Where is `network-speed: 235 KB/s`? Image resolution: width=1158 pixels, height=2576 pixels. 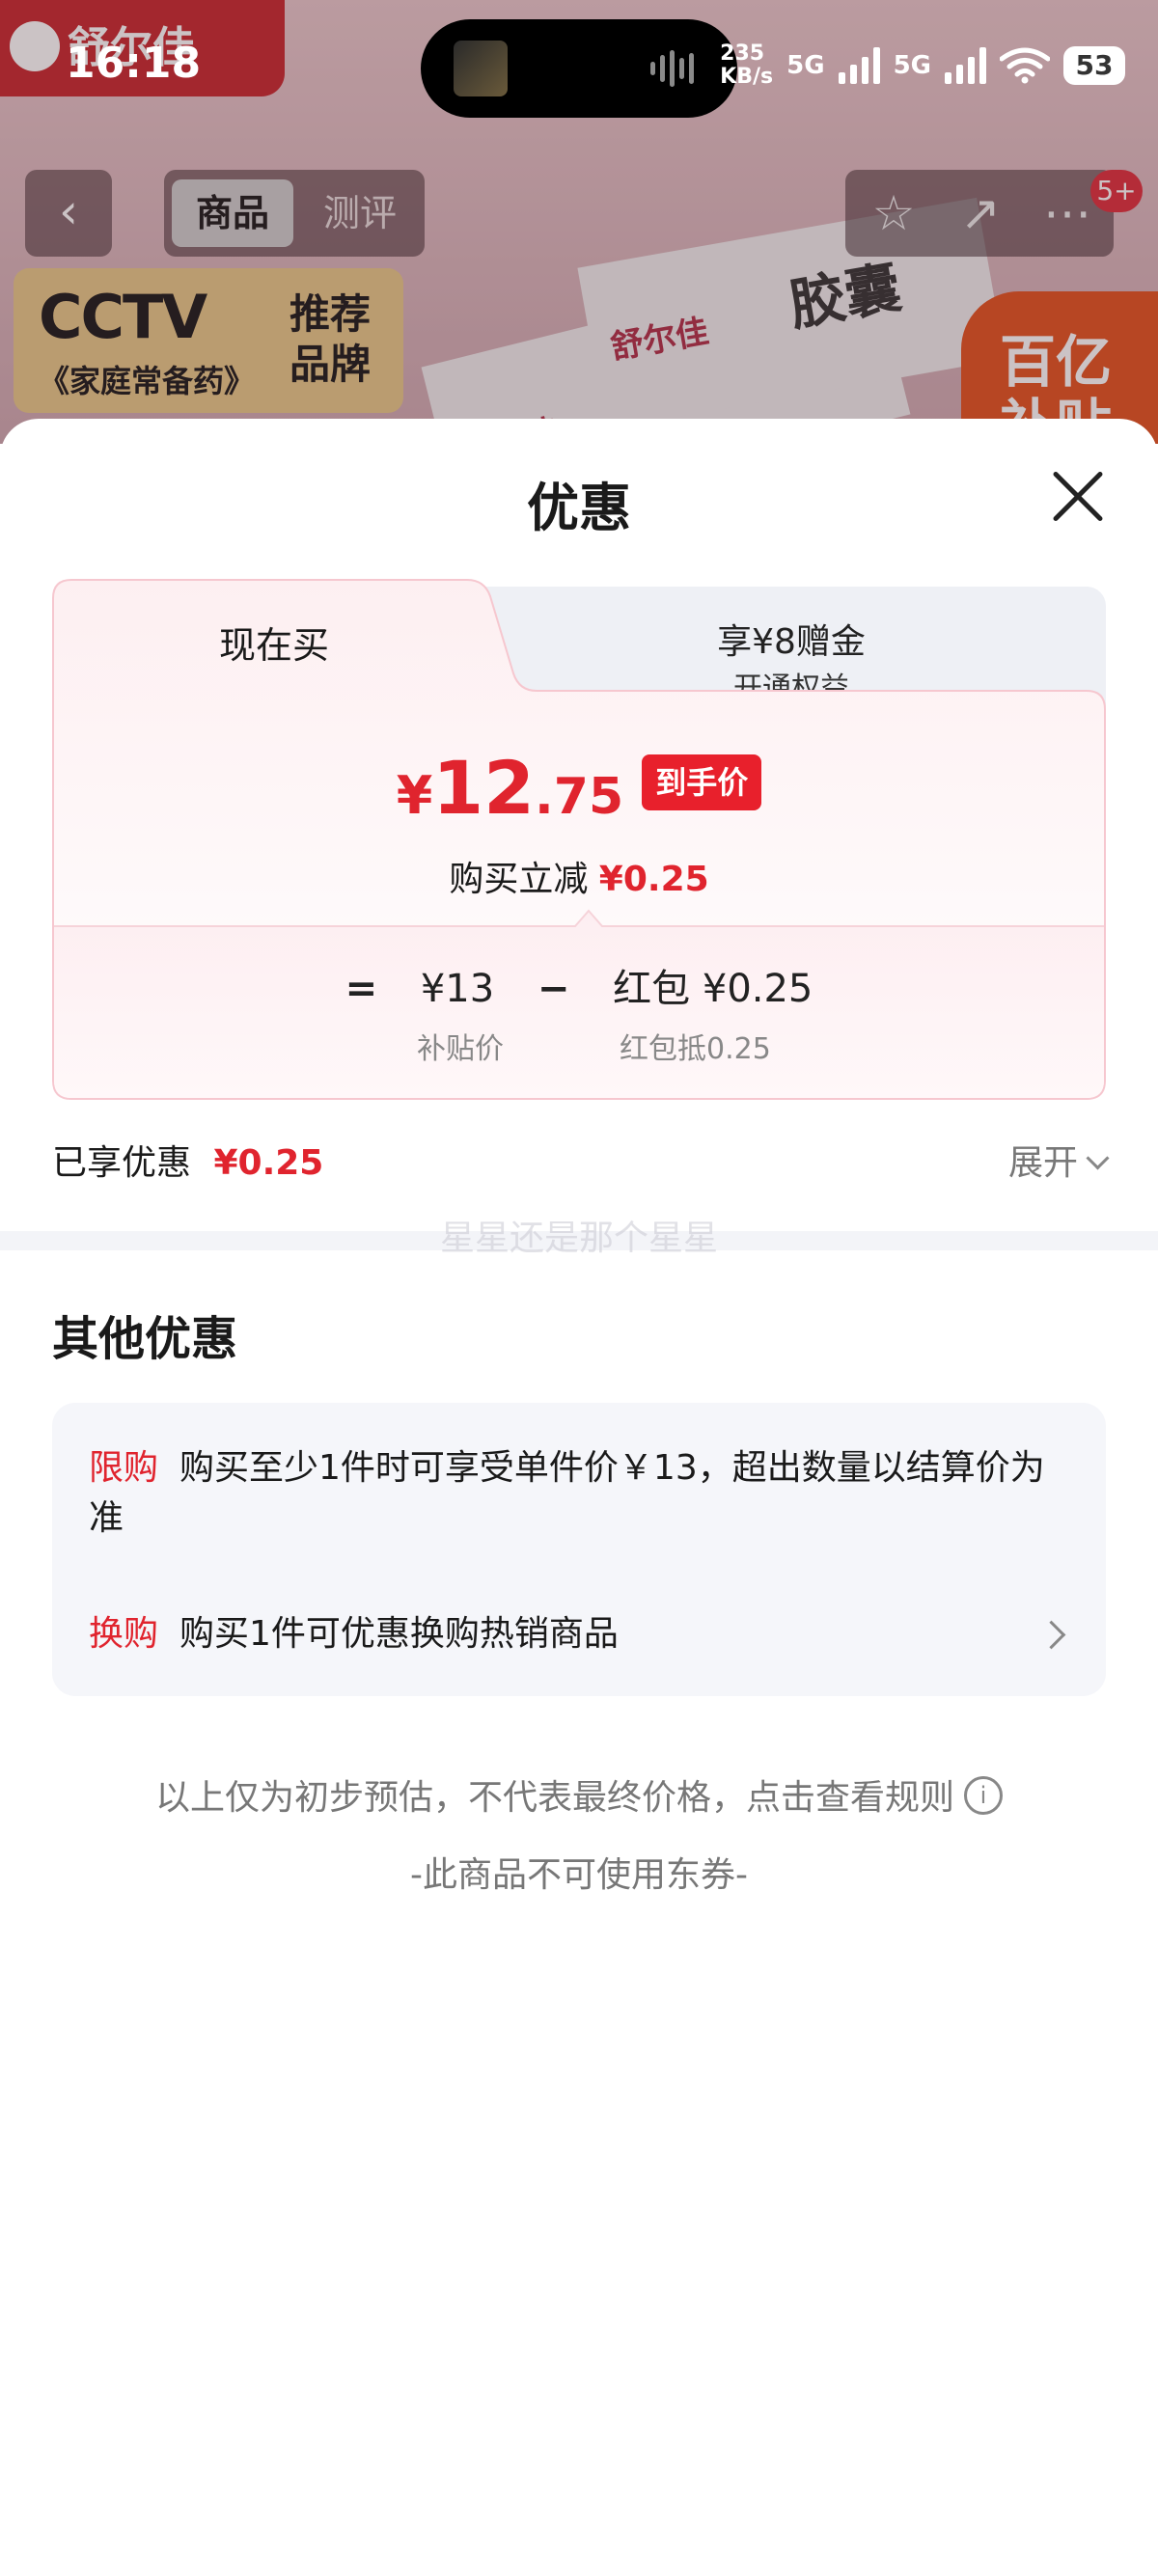 network-speed: 235 KB/s is located at coordinates (746, 65).